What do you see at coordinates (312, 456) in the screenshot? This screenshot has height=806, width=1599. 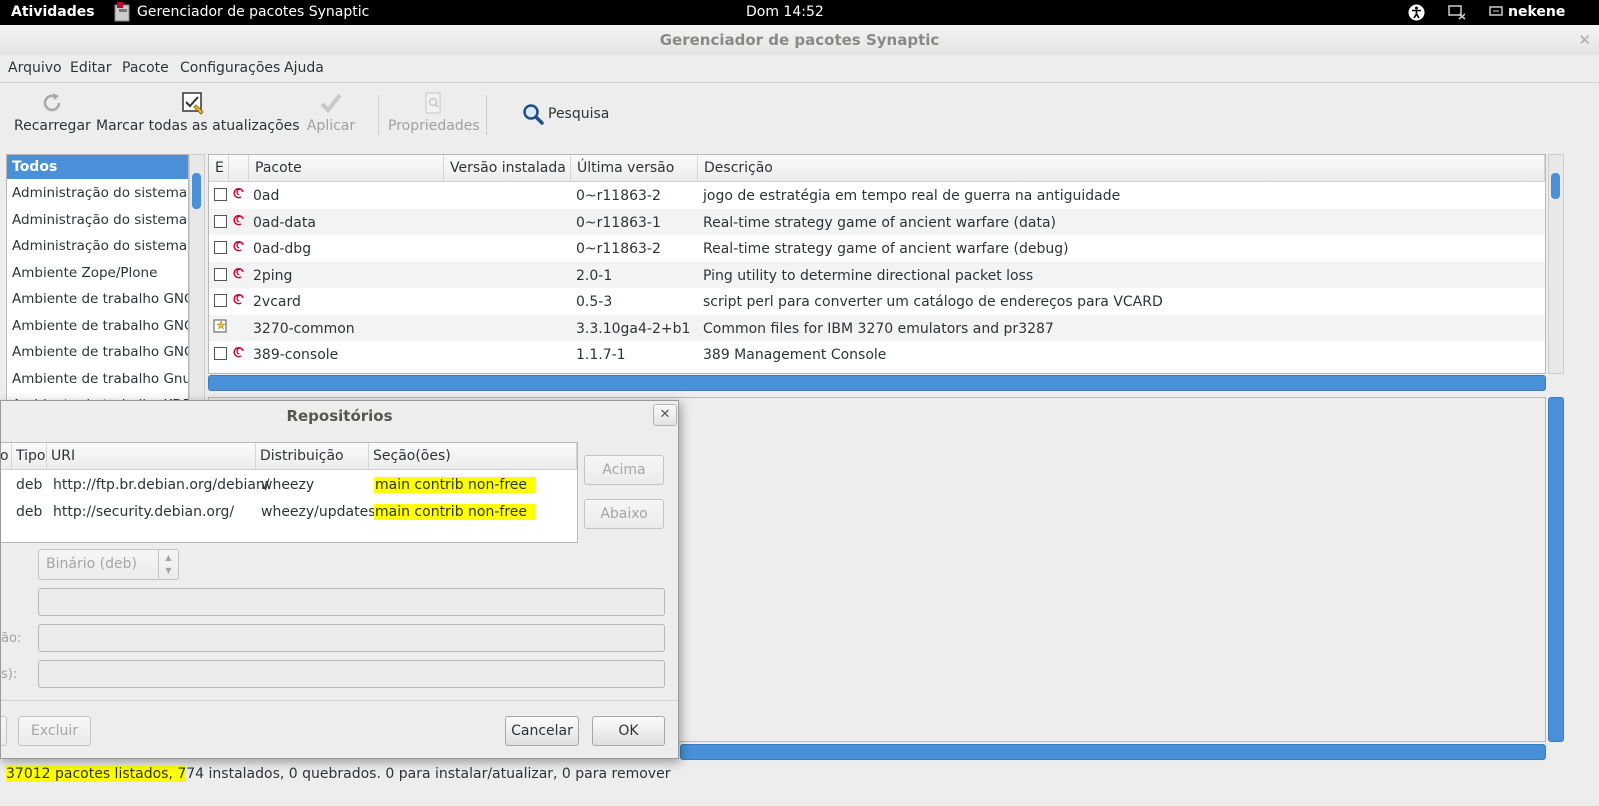 I see `column-header-distribution: Distribuição` at bounding box center [312, 456].